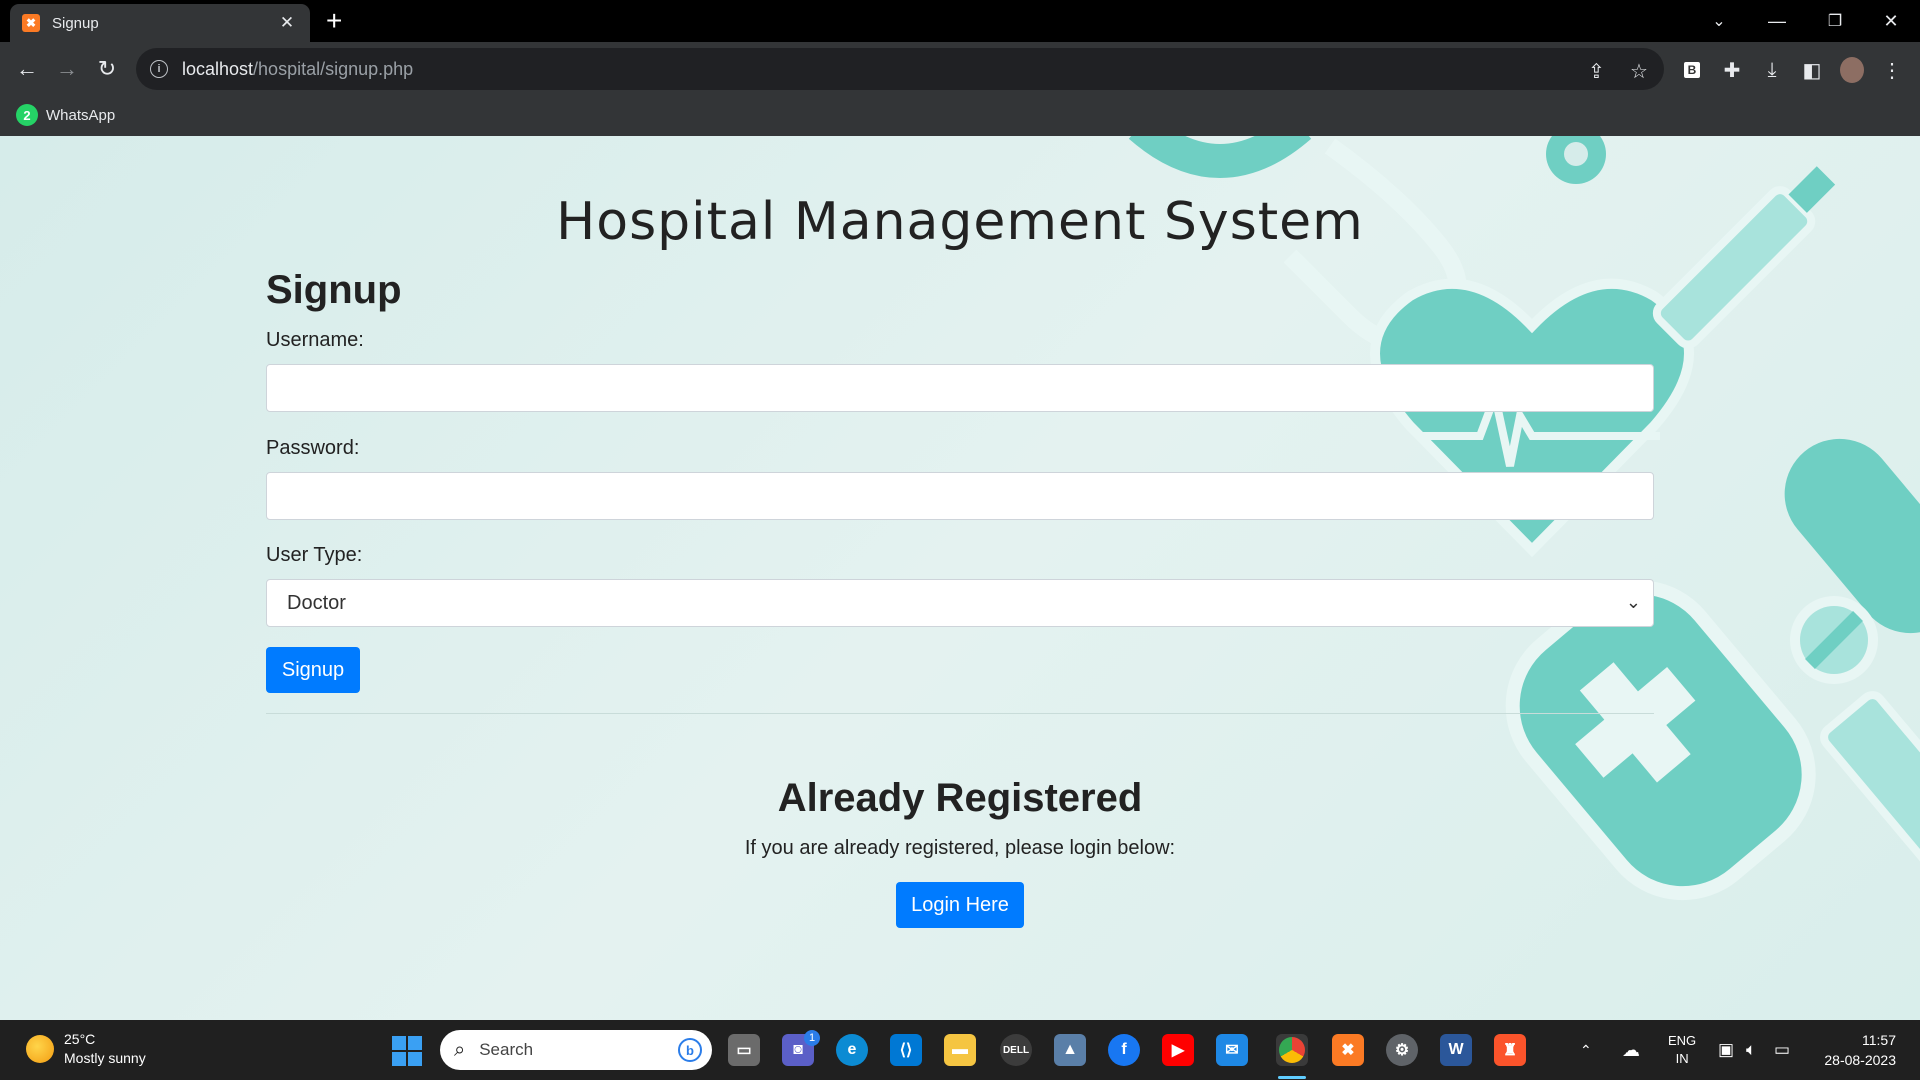 The height and width of the screenshot is (1080, 1920). I want to click on dell-icon: DELL, so click(1016, 1050).